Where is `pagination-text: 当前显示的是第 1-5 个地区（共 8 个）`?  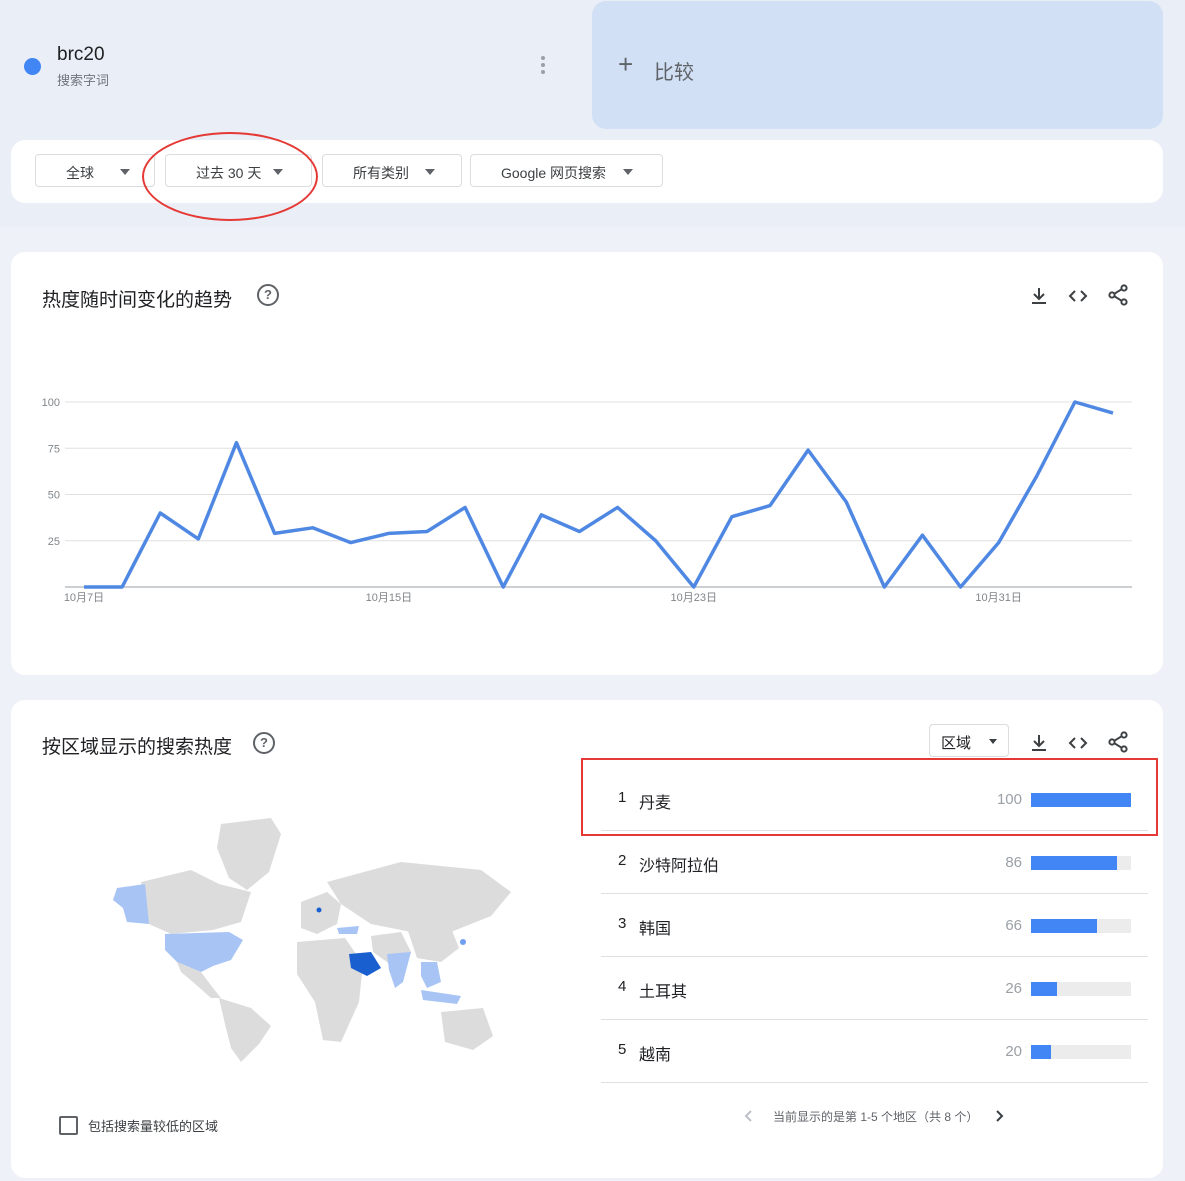 pagination-text: 当前显示的是第 1-5 个地区（共 8 个） is located at coordinates (876, 1117).